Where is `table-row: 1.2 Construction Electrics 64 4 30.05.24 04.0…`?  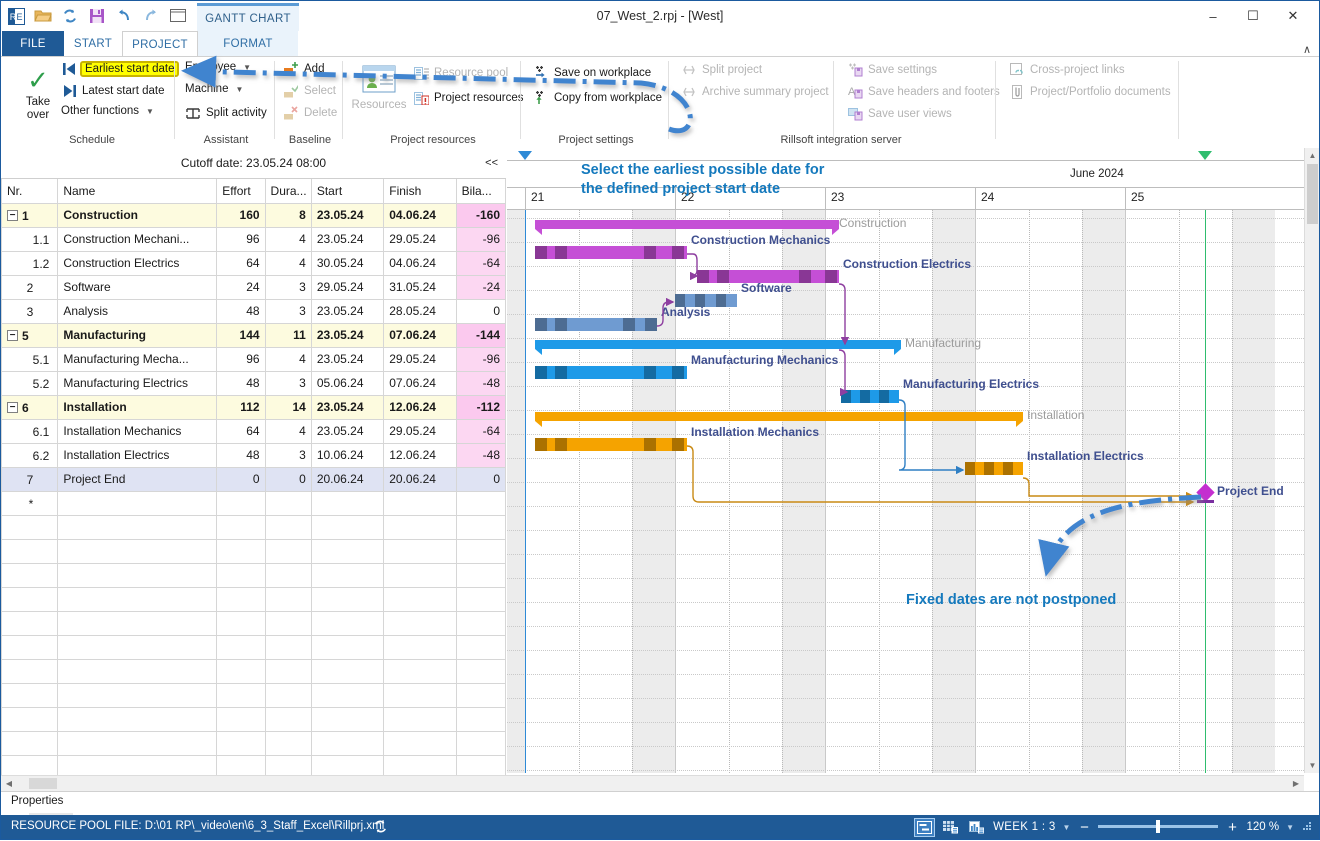 table-row: 1.2 Construction Electrics 64 4 30.05.24 04.0… is located at coordinates (253, 263).